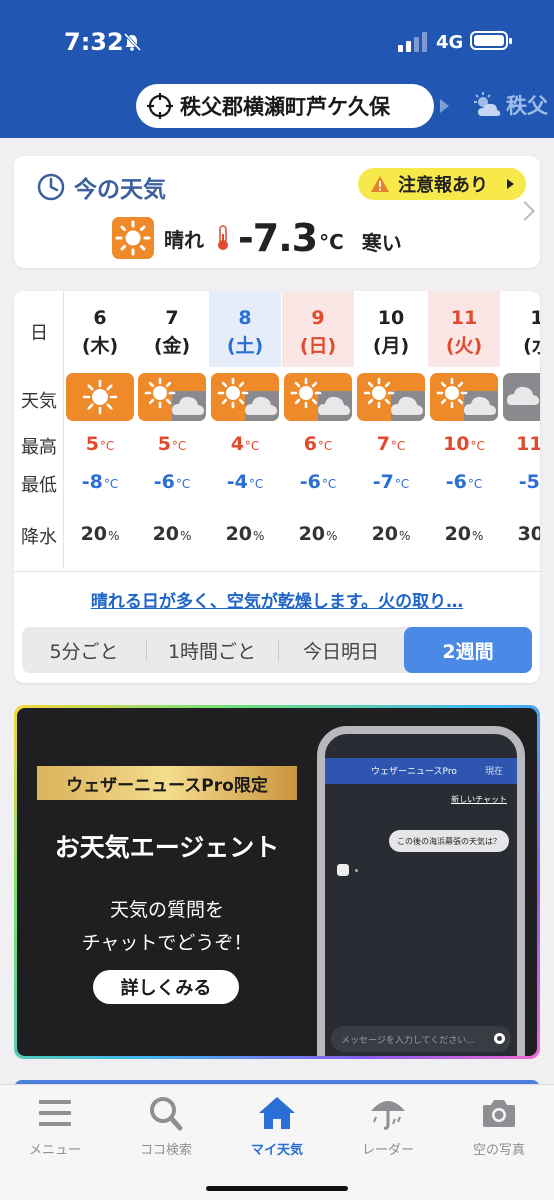  I want to click on next-location: 秩父, so click(510, 105).